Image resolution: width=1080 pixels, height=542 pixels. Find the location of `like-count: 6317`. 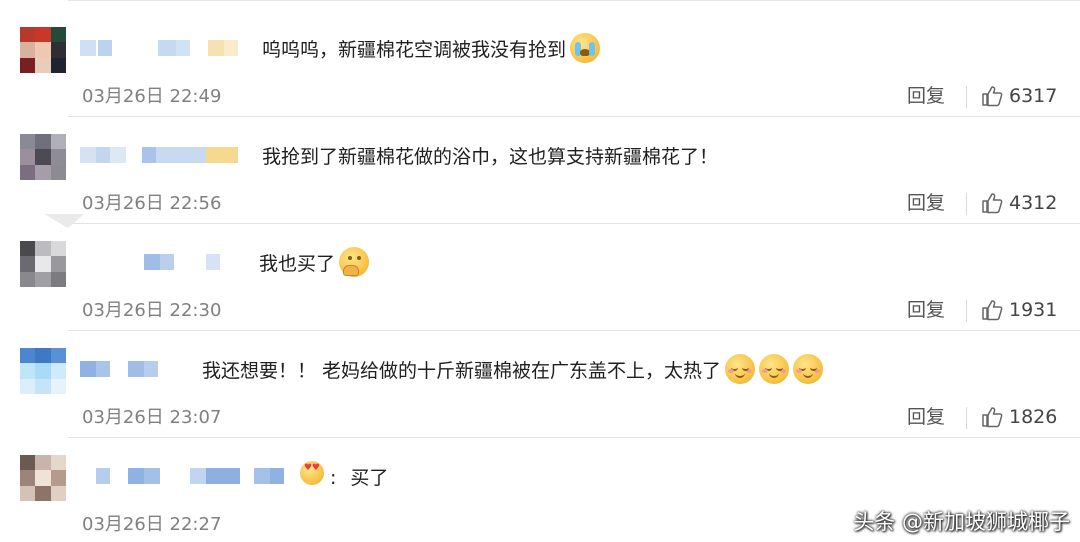

like-count: 6317 is located at coordinates (1033, 96).